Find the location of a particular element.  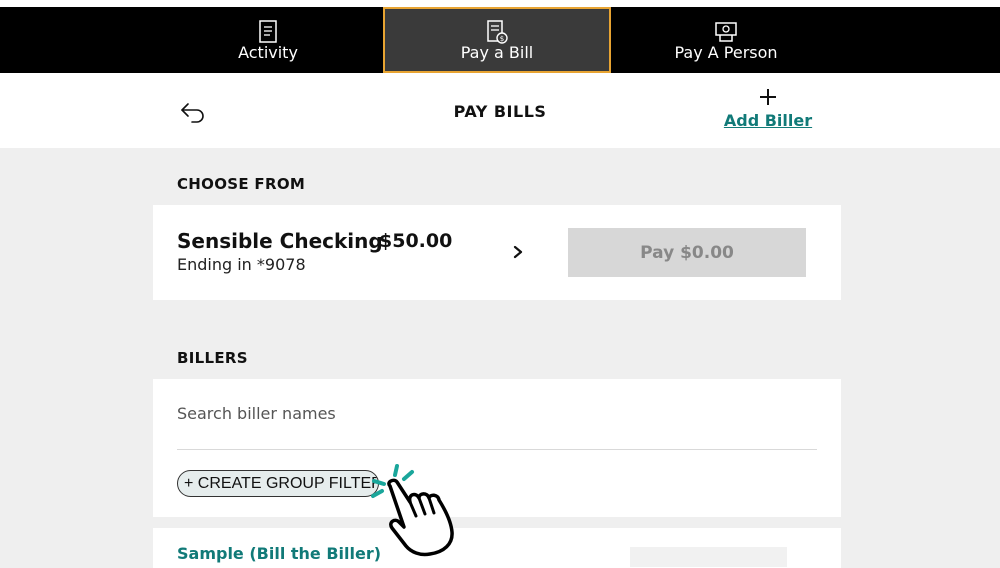

cash-icon is located at coordinates (726, 32).